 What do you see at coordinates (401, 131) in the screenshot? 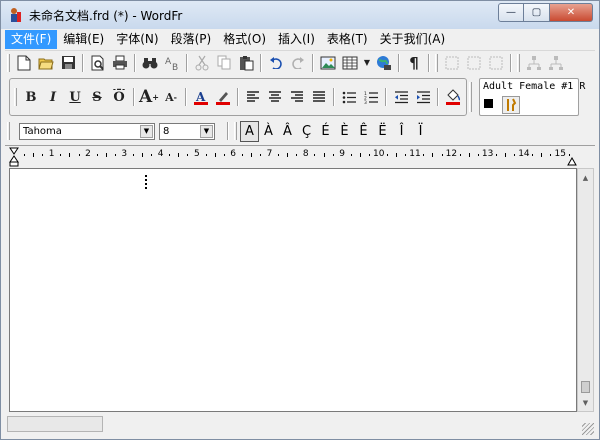
I see `accent-char-button: Î` at bounding box center [401, 131].